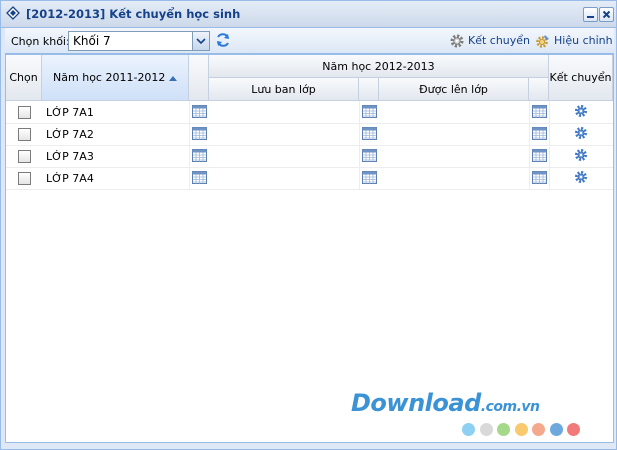 This screenshot has height=450, width=617. I want to click on header-retain-label: Lưu ban lớp, so click(283, 89).